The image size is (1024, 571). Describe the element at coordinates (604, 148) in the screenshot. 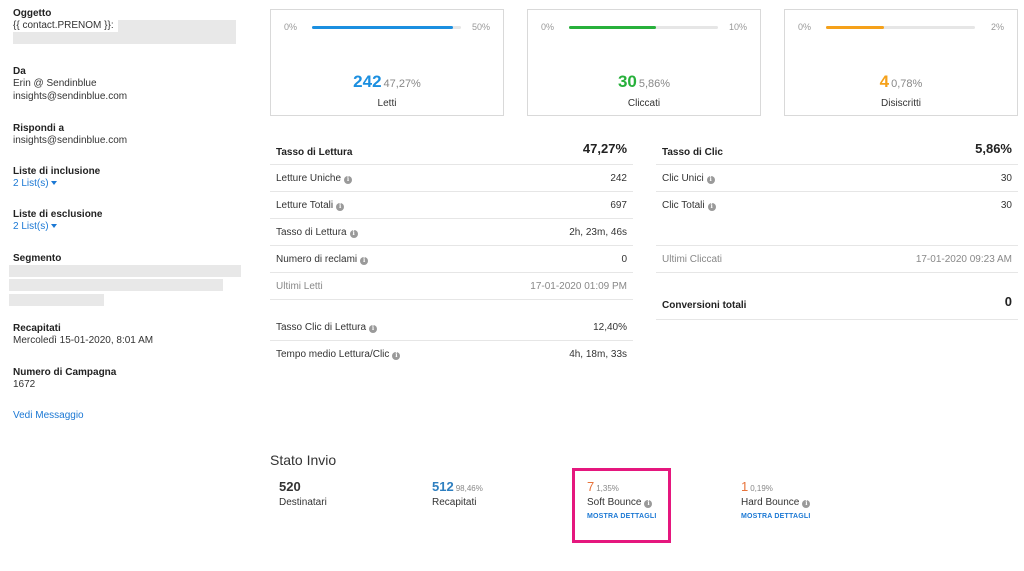

I see `lettura-title-value: 47,27%` at that location.